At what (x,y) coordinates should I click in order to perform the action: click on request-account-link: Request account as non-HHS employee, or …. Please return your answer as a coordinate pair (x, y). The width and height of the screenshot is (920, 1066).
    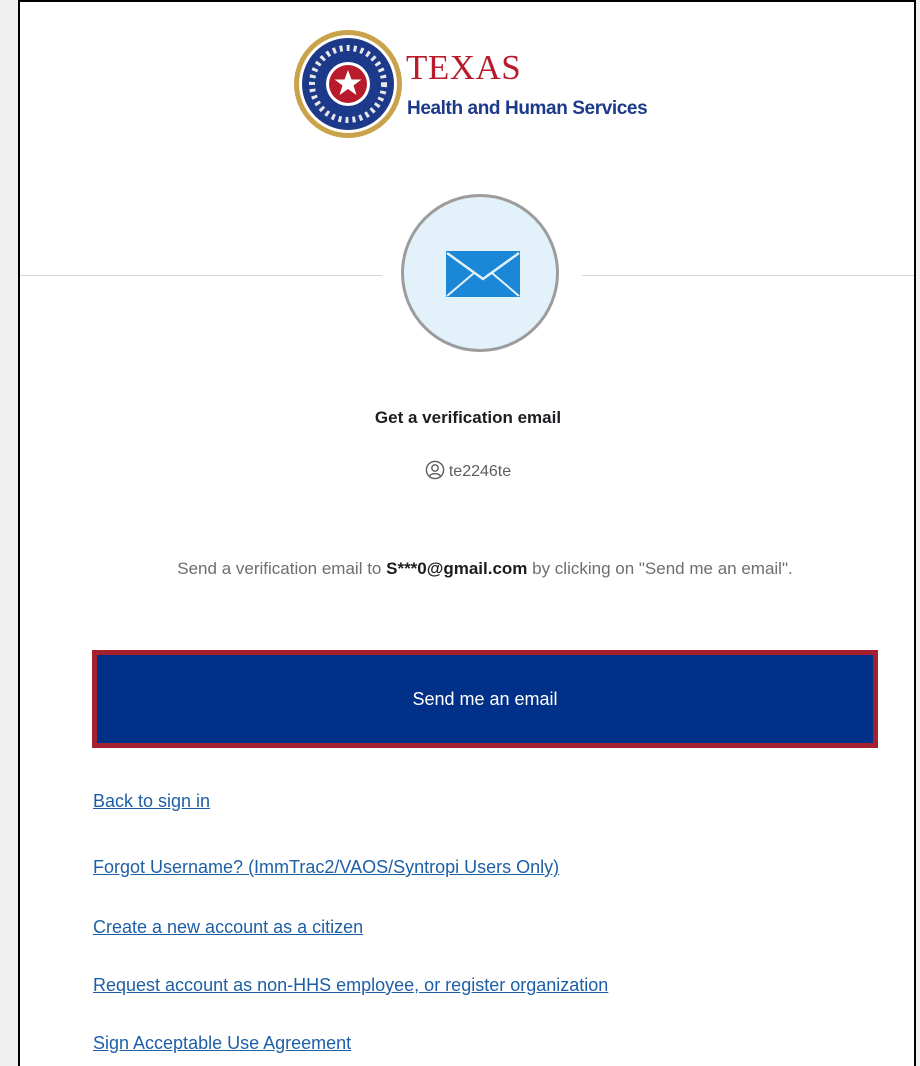
    Looking at the image, I should click on (350, 985).